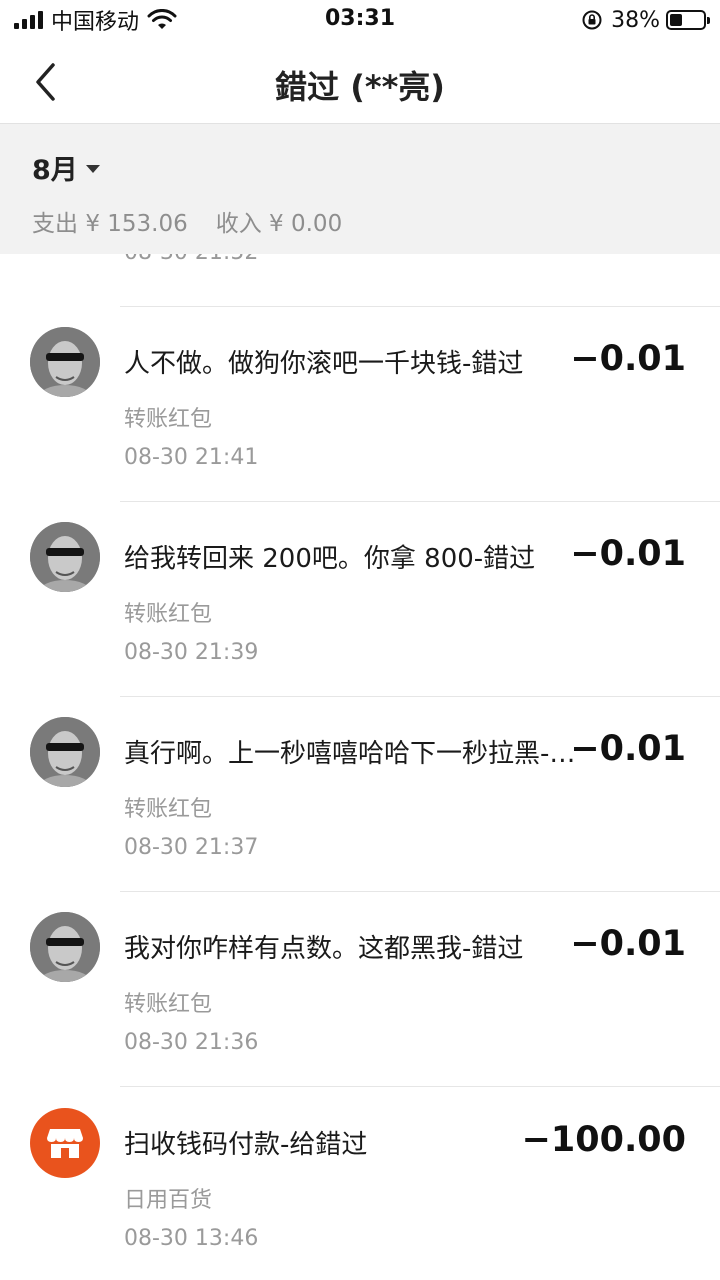  What do you see at coordinates (635, 20) in the screenshot?
I see `battery-percent: 38%` at bounding box center [635, 20].